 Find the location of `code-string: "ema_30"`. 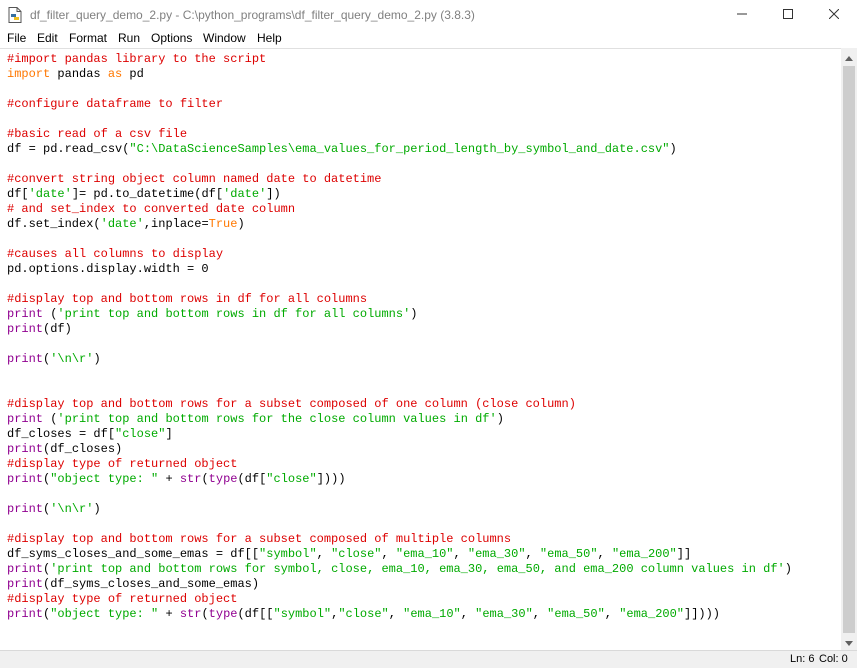

code-string: "ema_30" is located at coordinates (504, 614).